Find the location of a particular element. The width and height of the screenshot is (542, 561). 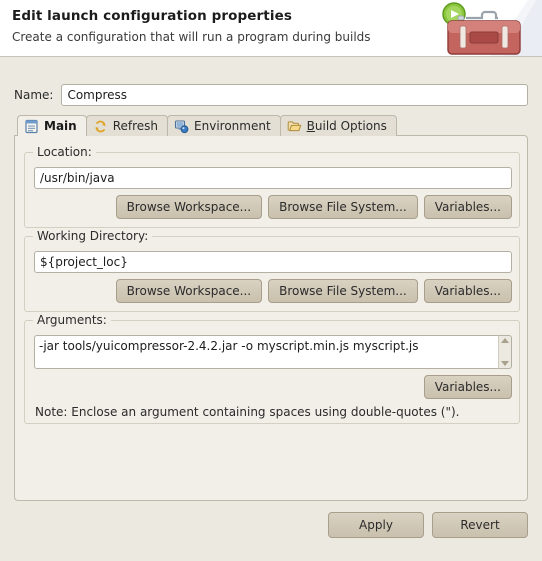

tab-main: Main is located at coordinates (52, 125).